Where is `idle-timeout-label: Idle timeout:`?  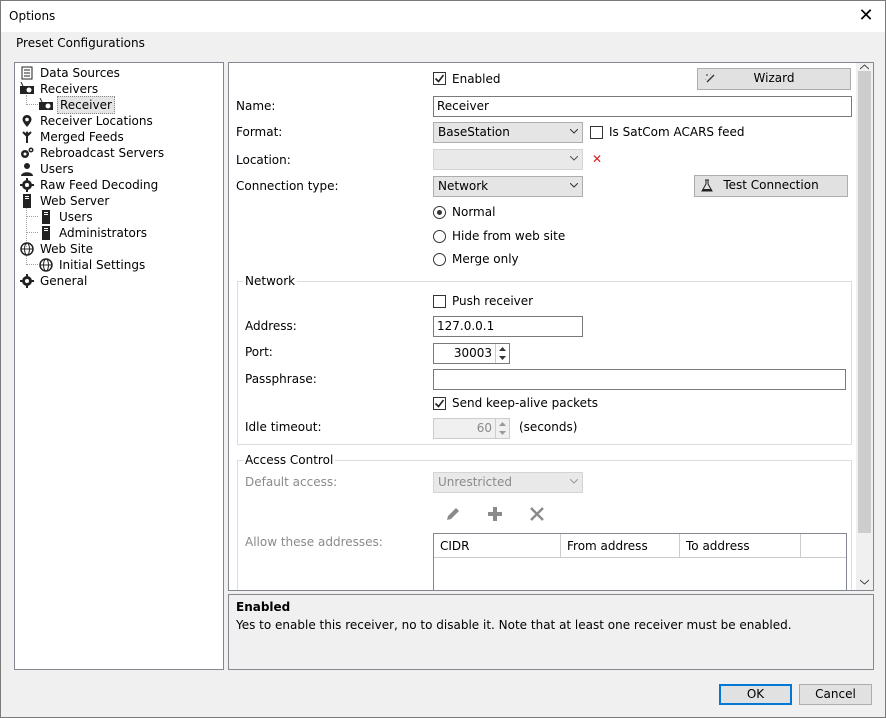
idle-timeout-label: Idle timeout: is located at coordinates (283, 427).